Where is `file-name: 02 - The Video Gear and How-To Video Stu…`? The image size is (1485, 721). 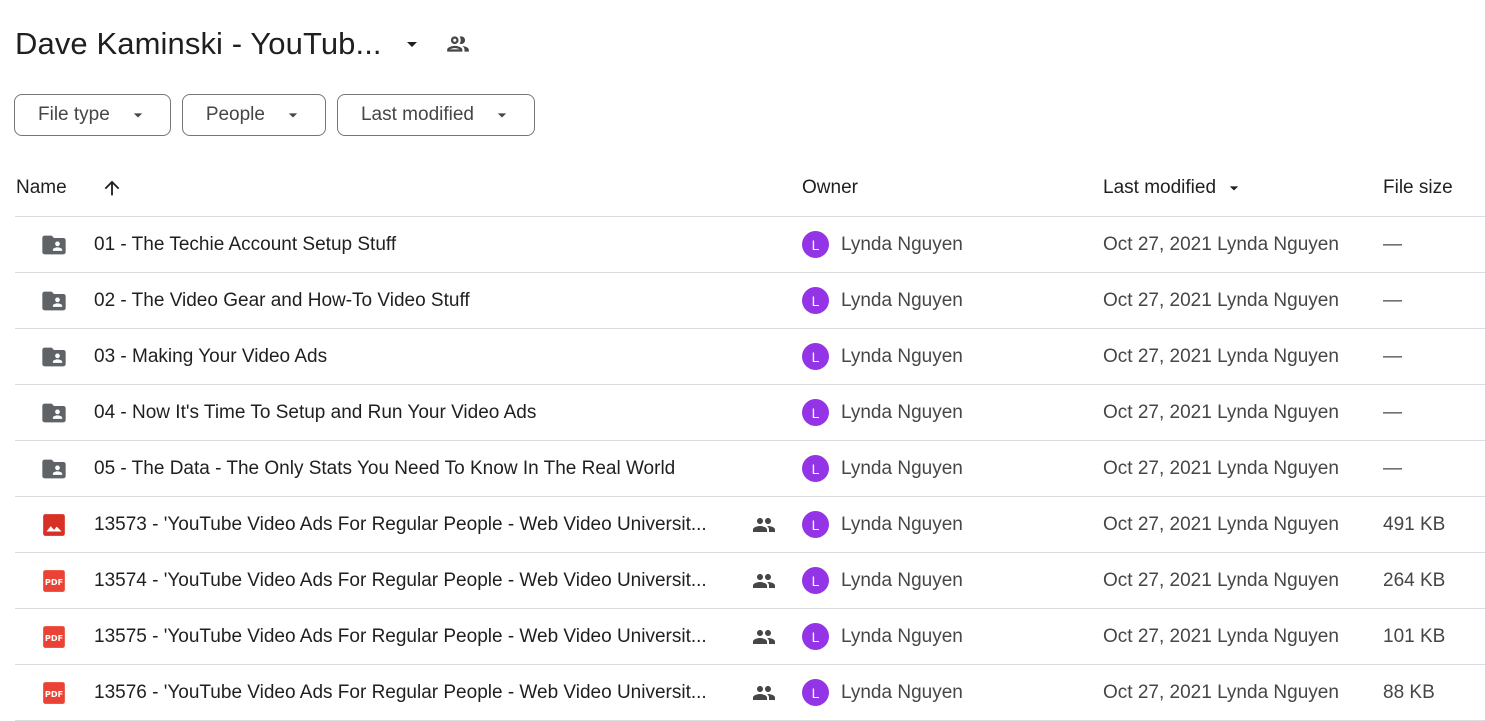 file-name: 02 - The Video Gear and How-To Video Stu… is located at coordinates (282, 300).